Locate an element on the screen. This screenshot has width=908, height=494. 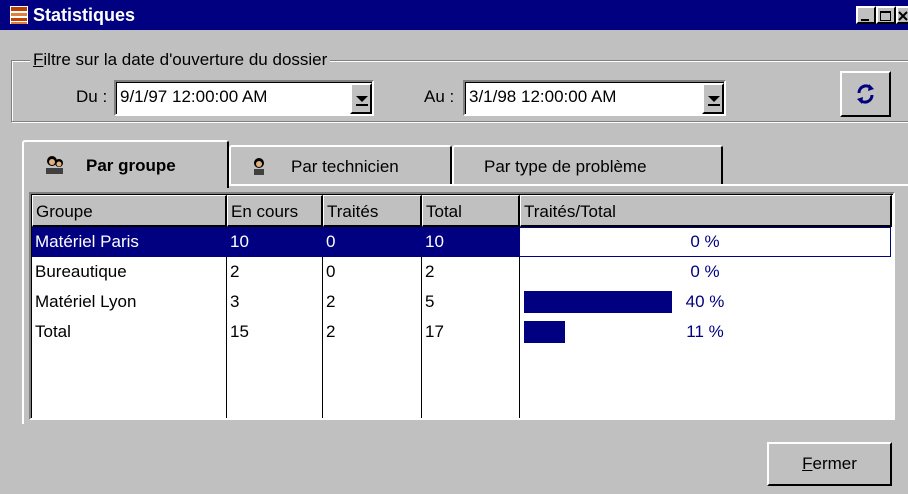
title-bar: Statistiques is located at coordinates (454, 15).